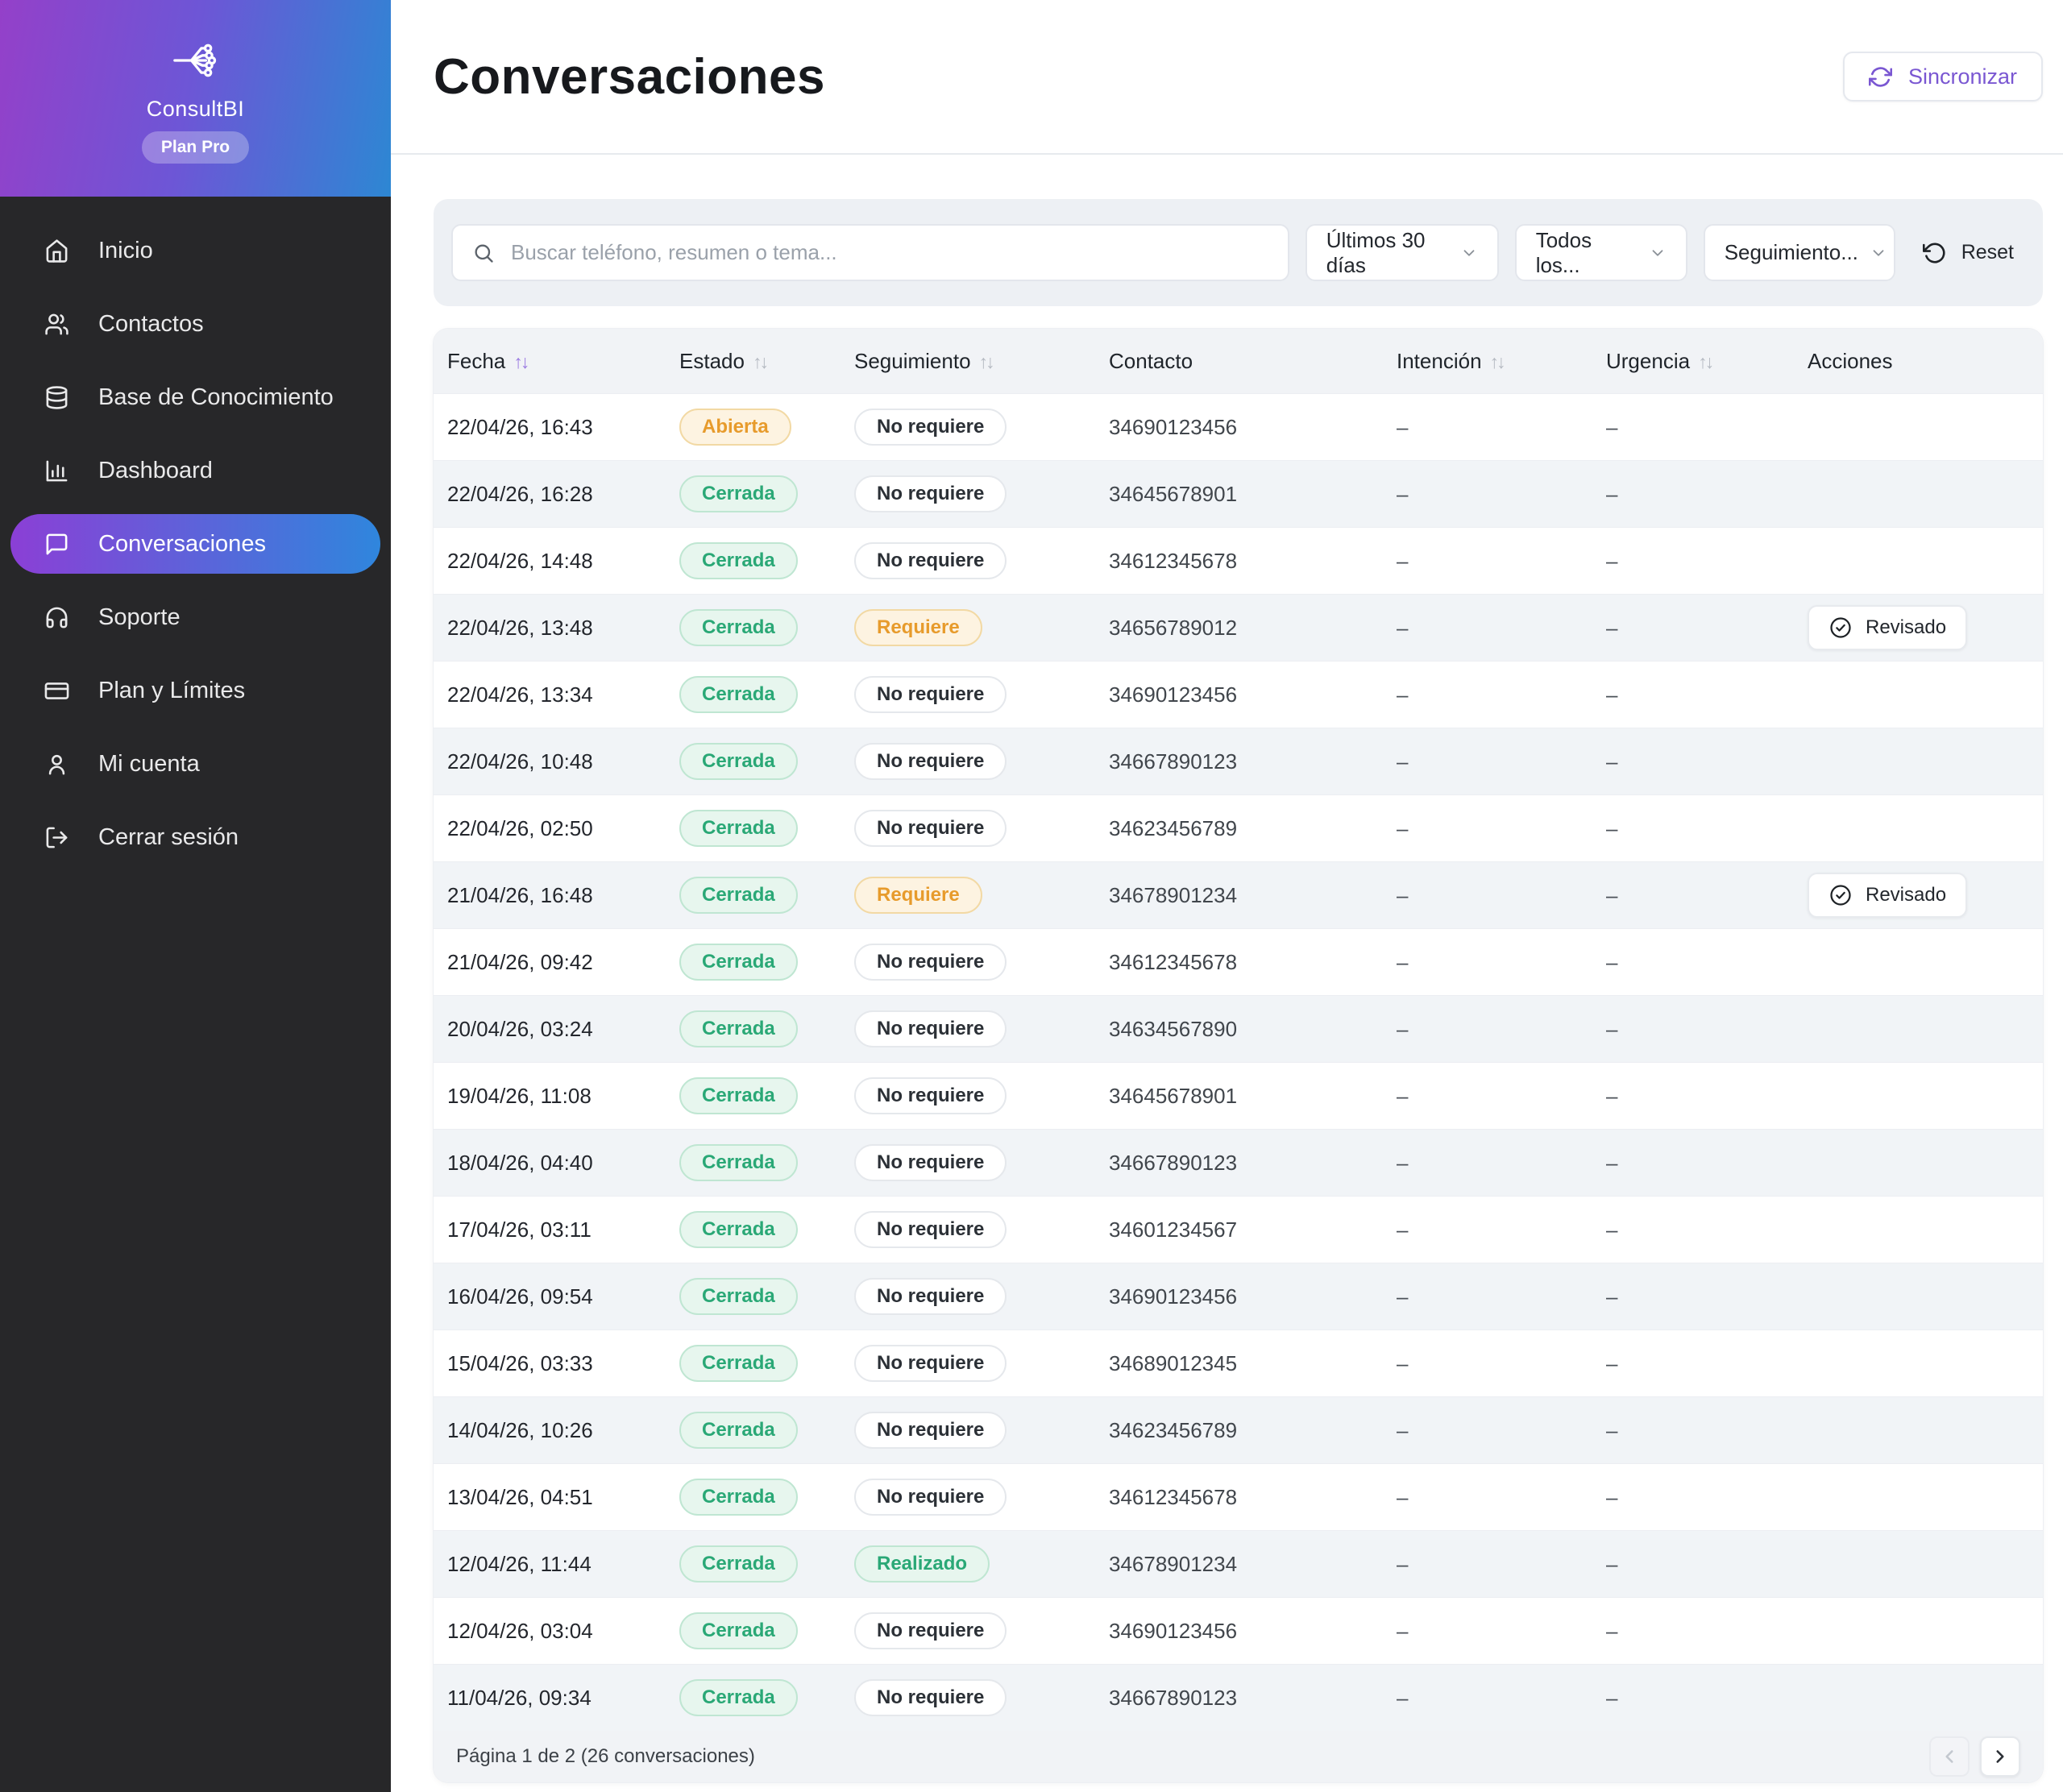  What do you see at coordinates (195, 617) in the screenshot?
I see `sidebar-item-soporte: Soporte` at bounding box center [195, 617].